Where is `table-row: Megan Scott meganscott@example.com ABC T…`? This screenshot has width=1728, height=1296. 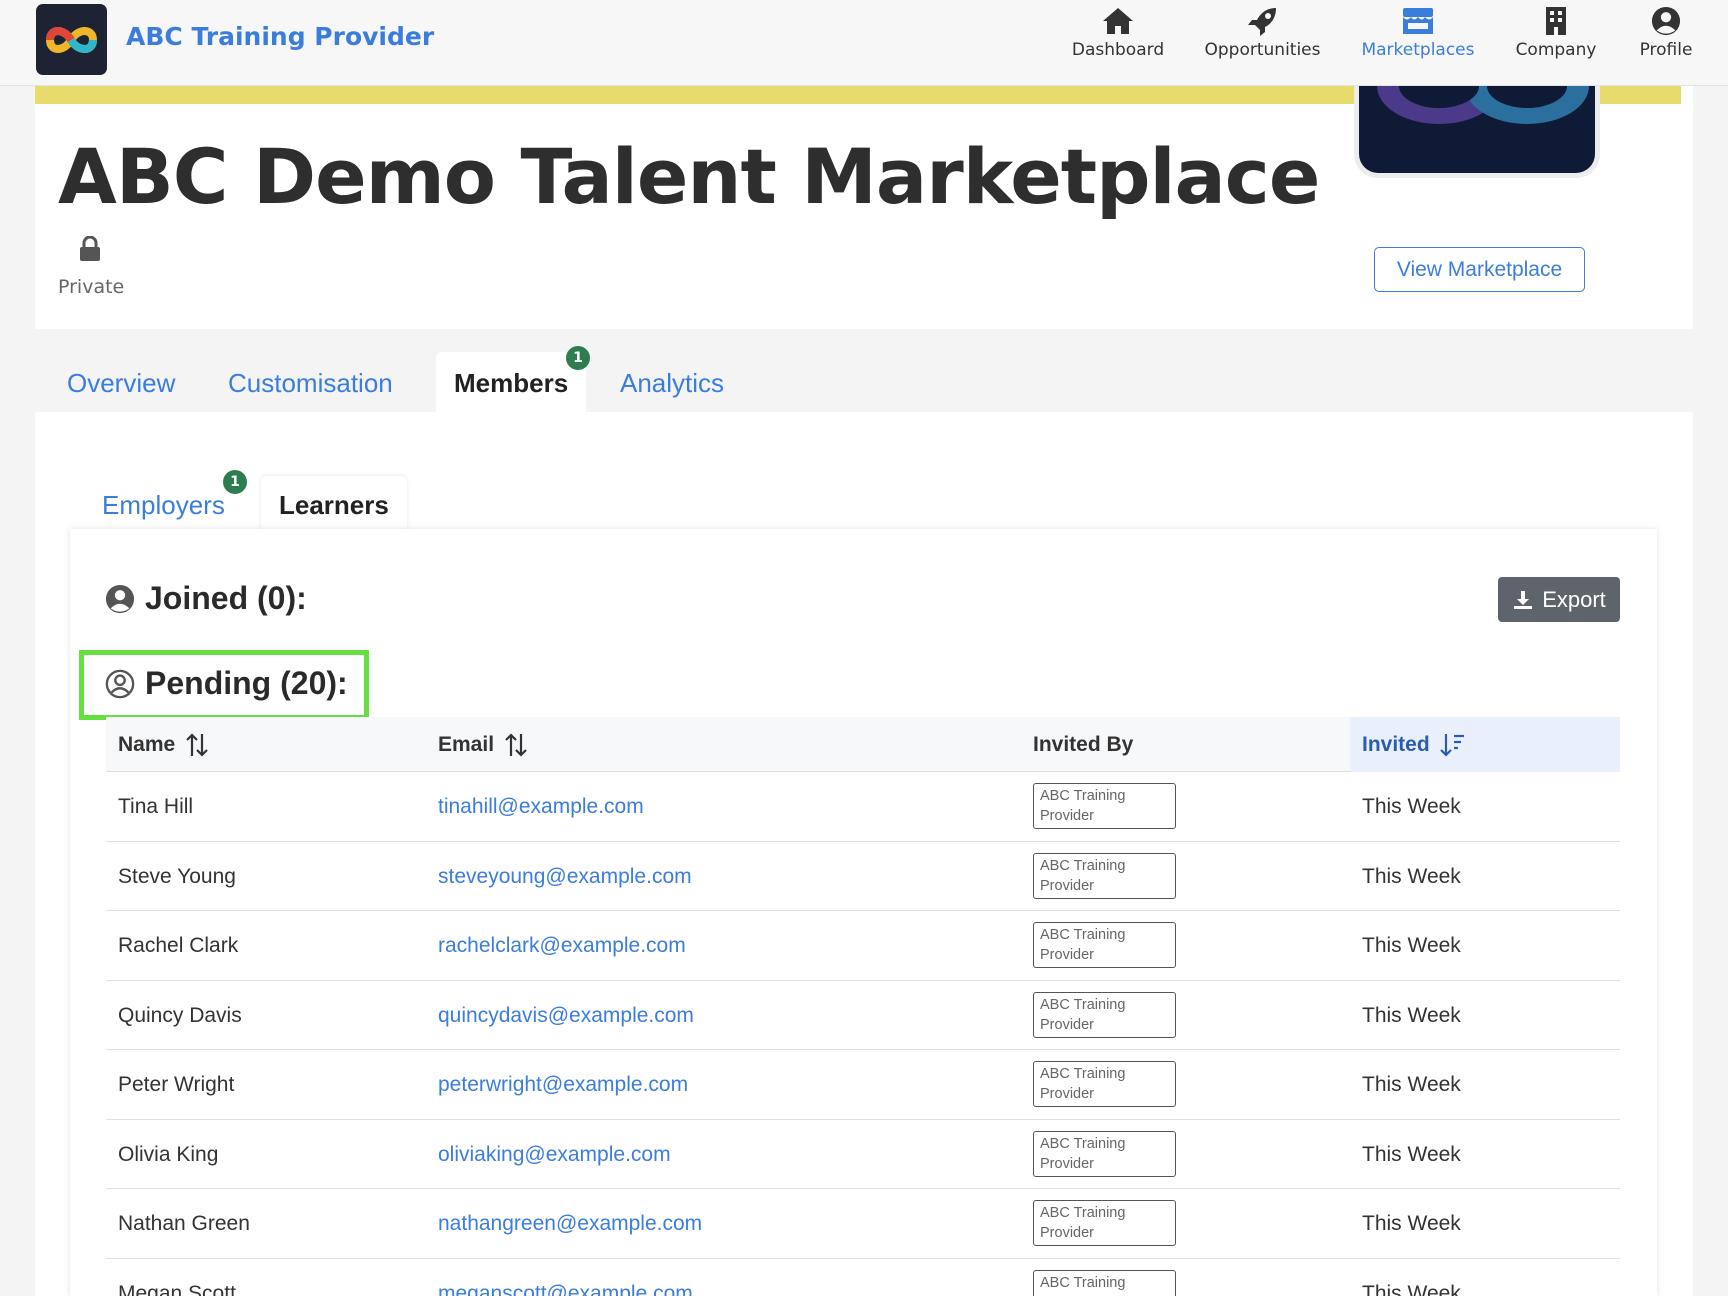 table-row: Megan Scott meganscott@example.com ABC T… is located at coordinates (863, 1277).